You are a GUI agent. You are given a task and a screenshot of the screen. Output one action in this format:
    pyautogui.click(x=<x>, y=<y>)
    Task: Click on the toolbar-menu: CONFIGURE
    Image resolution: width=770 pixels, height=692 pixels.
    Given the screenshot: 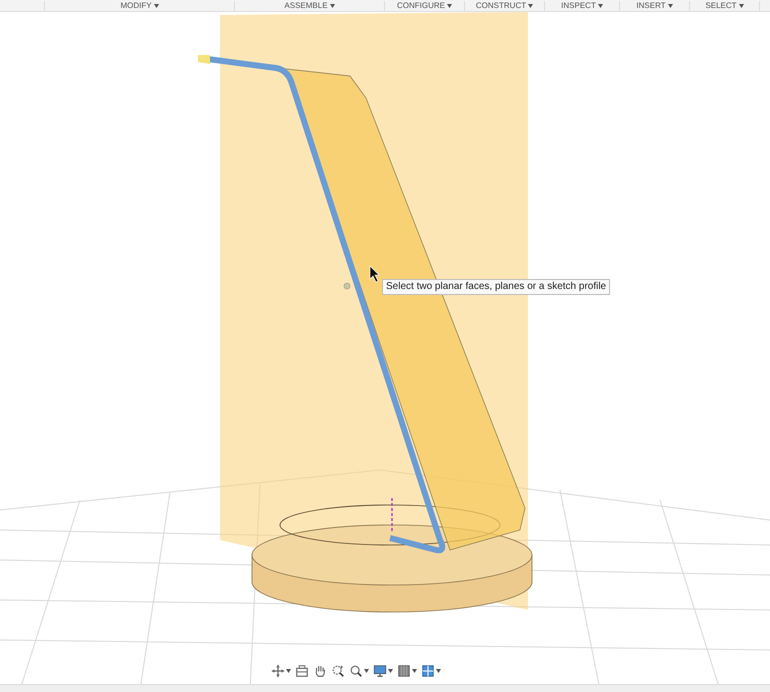 What is the action you would take?
    pyautogui.click(x=425, y=5)
    